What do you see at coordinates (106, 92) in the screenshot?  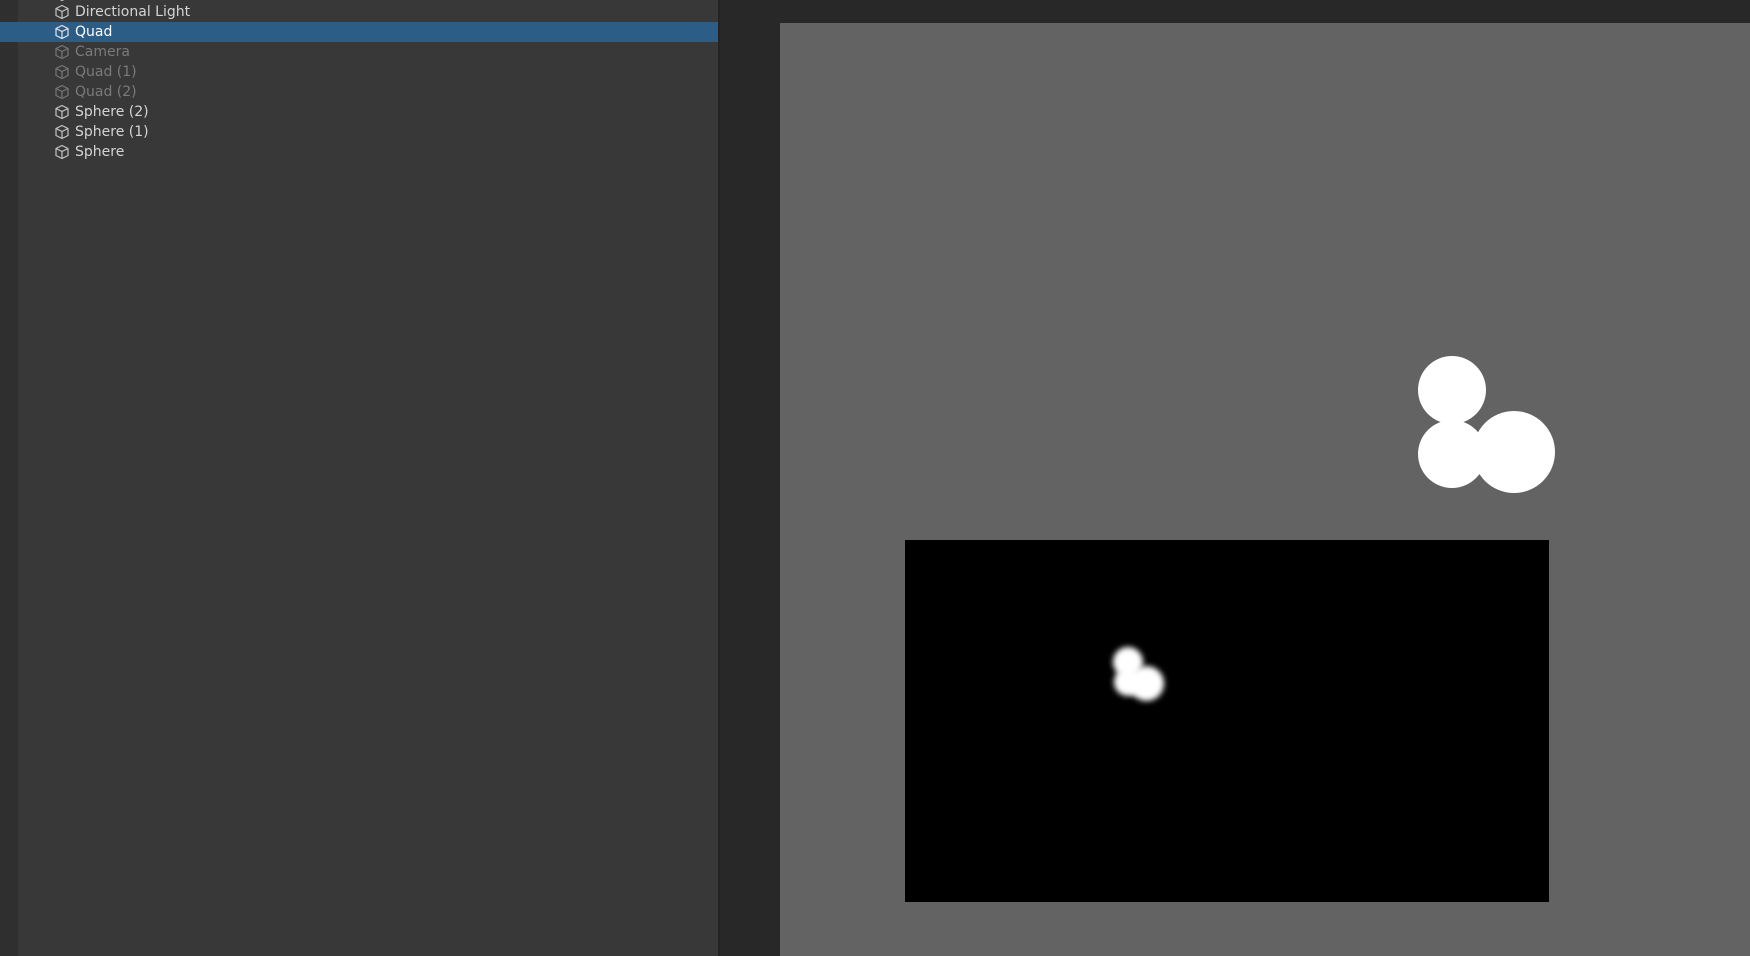 I see `tree-item-label: Quad (2)` at bounding box center [106, 92].